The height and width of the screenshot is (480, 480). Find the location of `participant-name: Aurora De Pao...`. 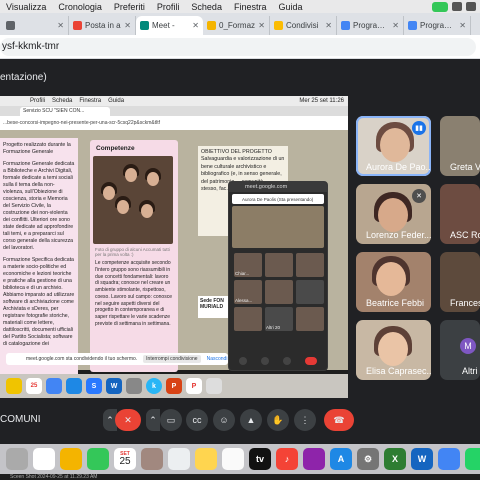

participant-name: Aurora De Pao... is located at coordinates (398, 167).